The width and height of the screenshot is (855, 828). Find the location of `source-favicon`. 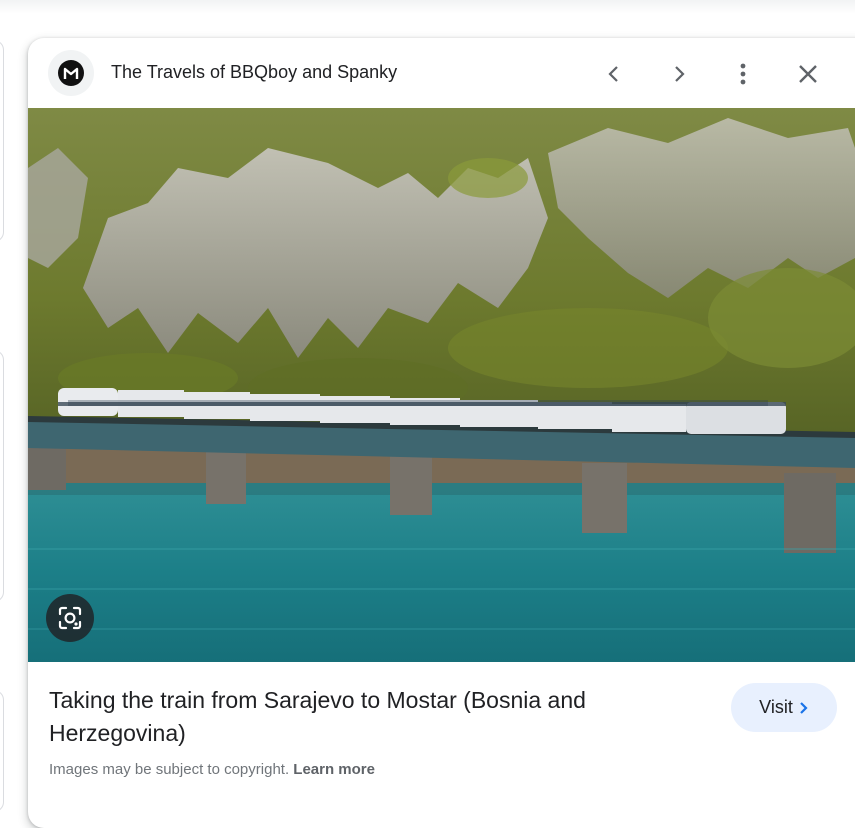

source-favicon is located at coordinates (71, 73).